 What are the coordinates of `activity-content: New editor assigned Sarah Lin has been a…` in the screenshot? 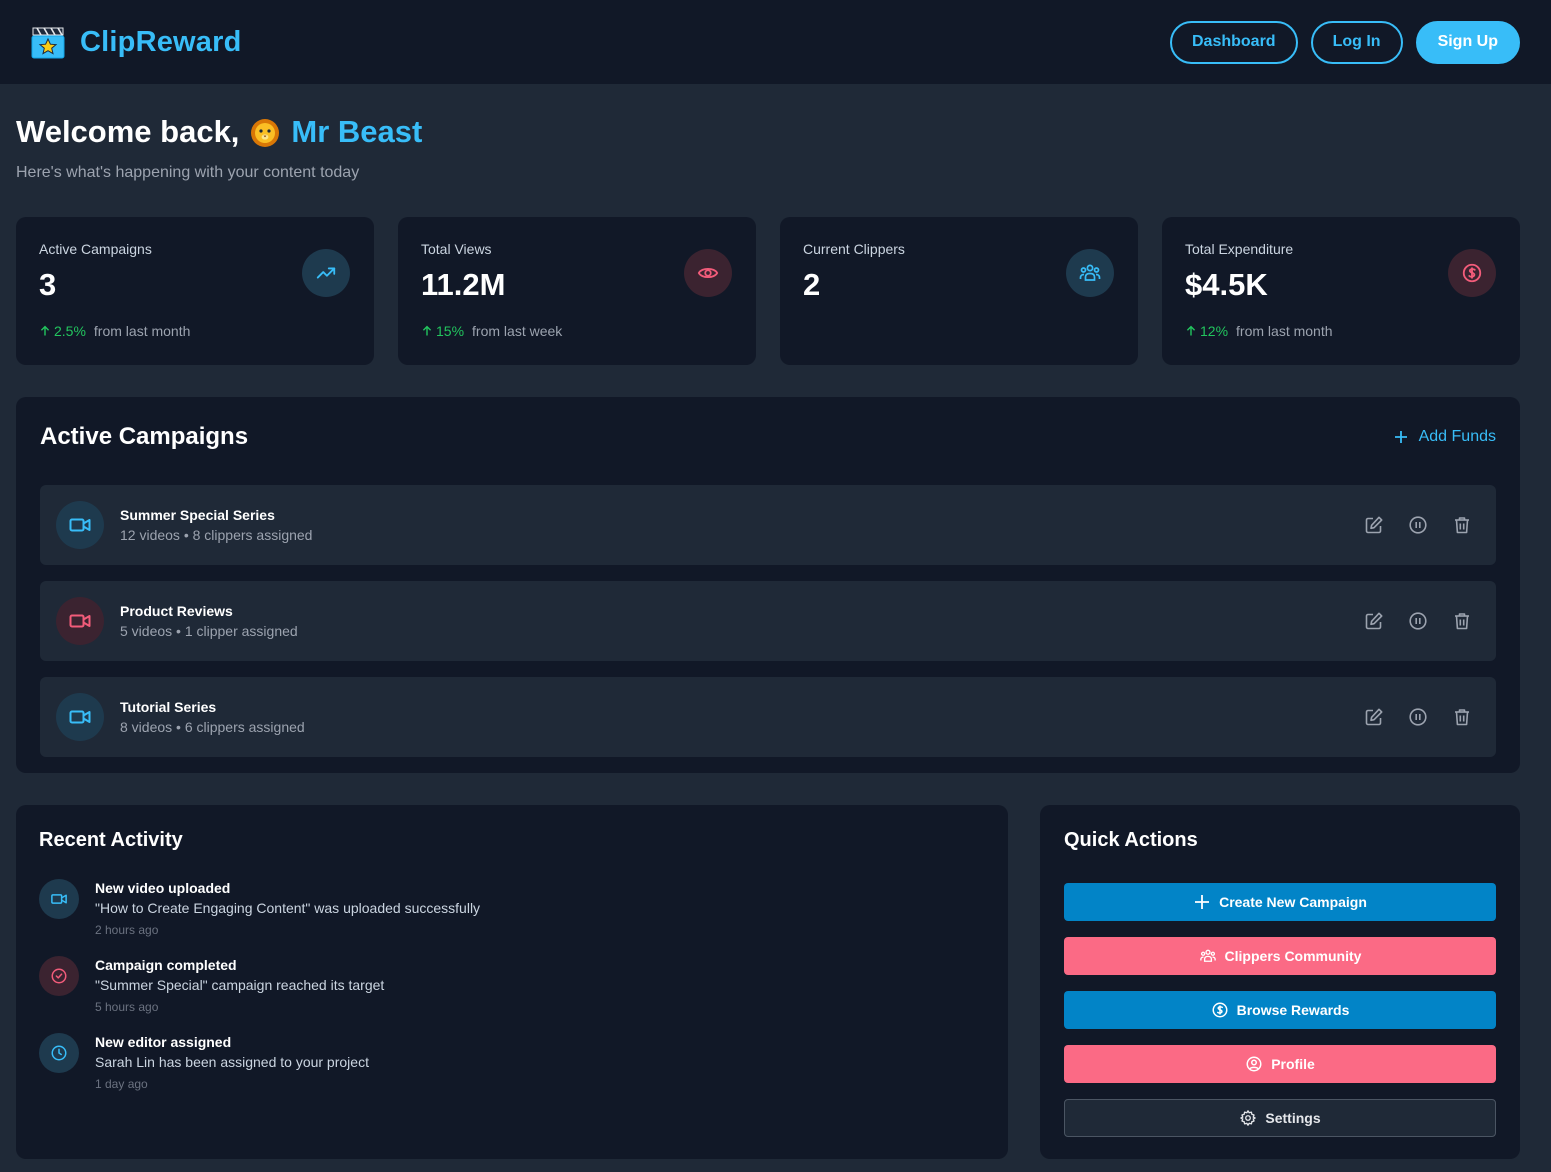 It's located at (232, 1062).